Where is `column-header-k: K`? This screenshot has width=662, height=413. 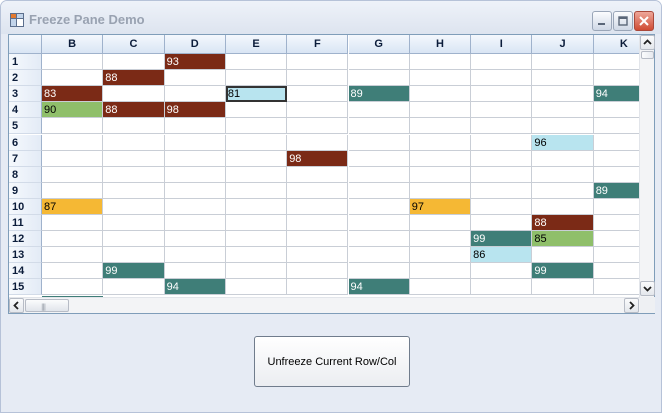
column-header-k: K is located at coordinates (616, 44).